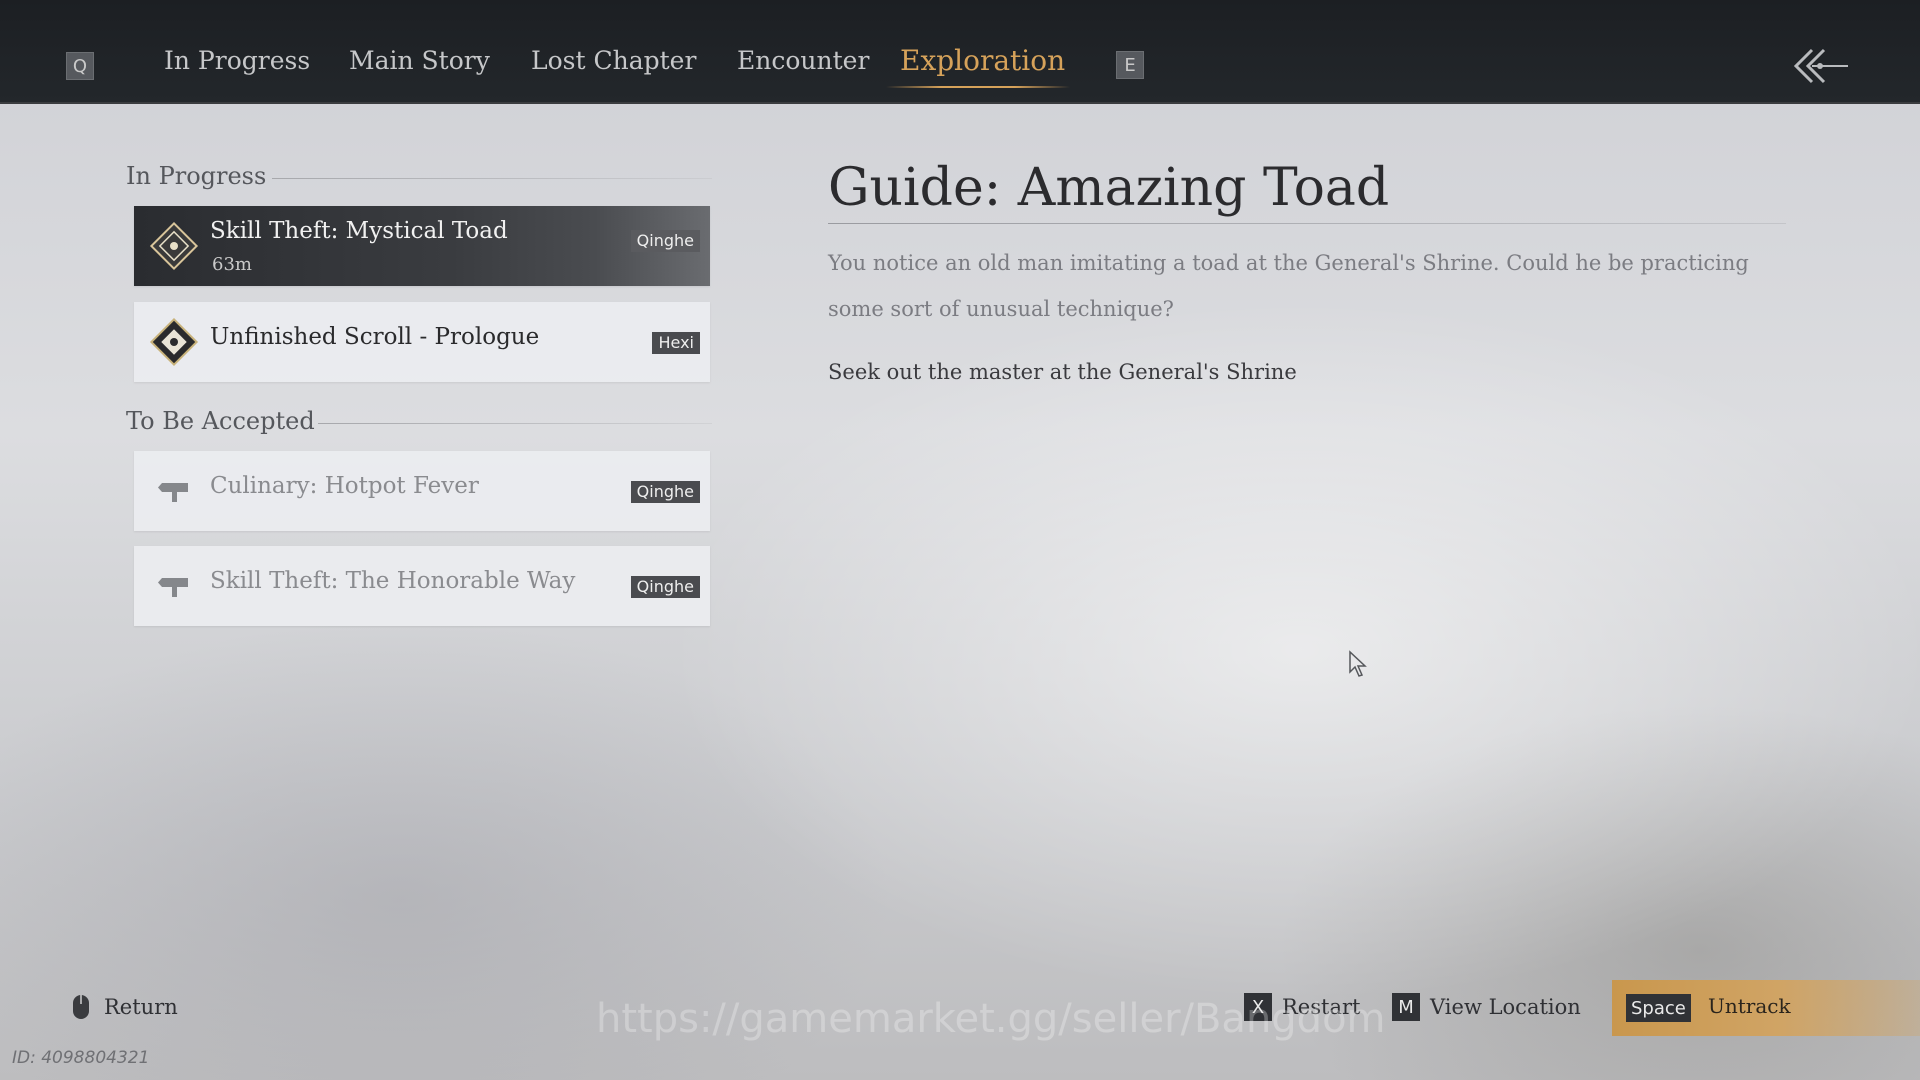 This screenshot has height=1080, width=1920. What do you see at coordinates (419, 66) in the screenshot?
I see `tab-main-story: Main Story` at bounding box center [419, 66].